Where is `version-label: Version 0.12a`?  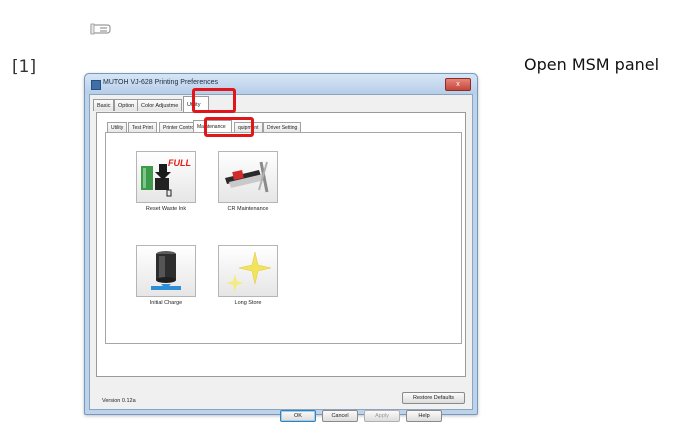 version-label: Version 0.12a is located at coordinates (119, 401).